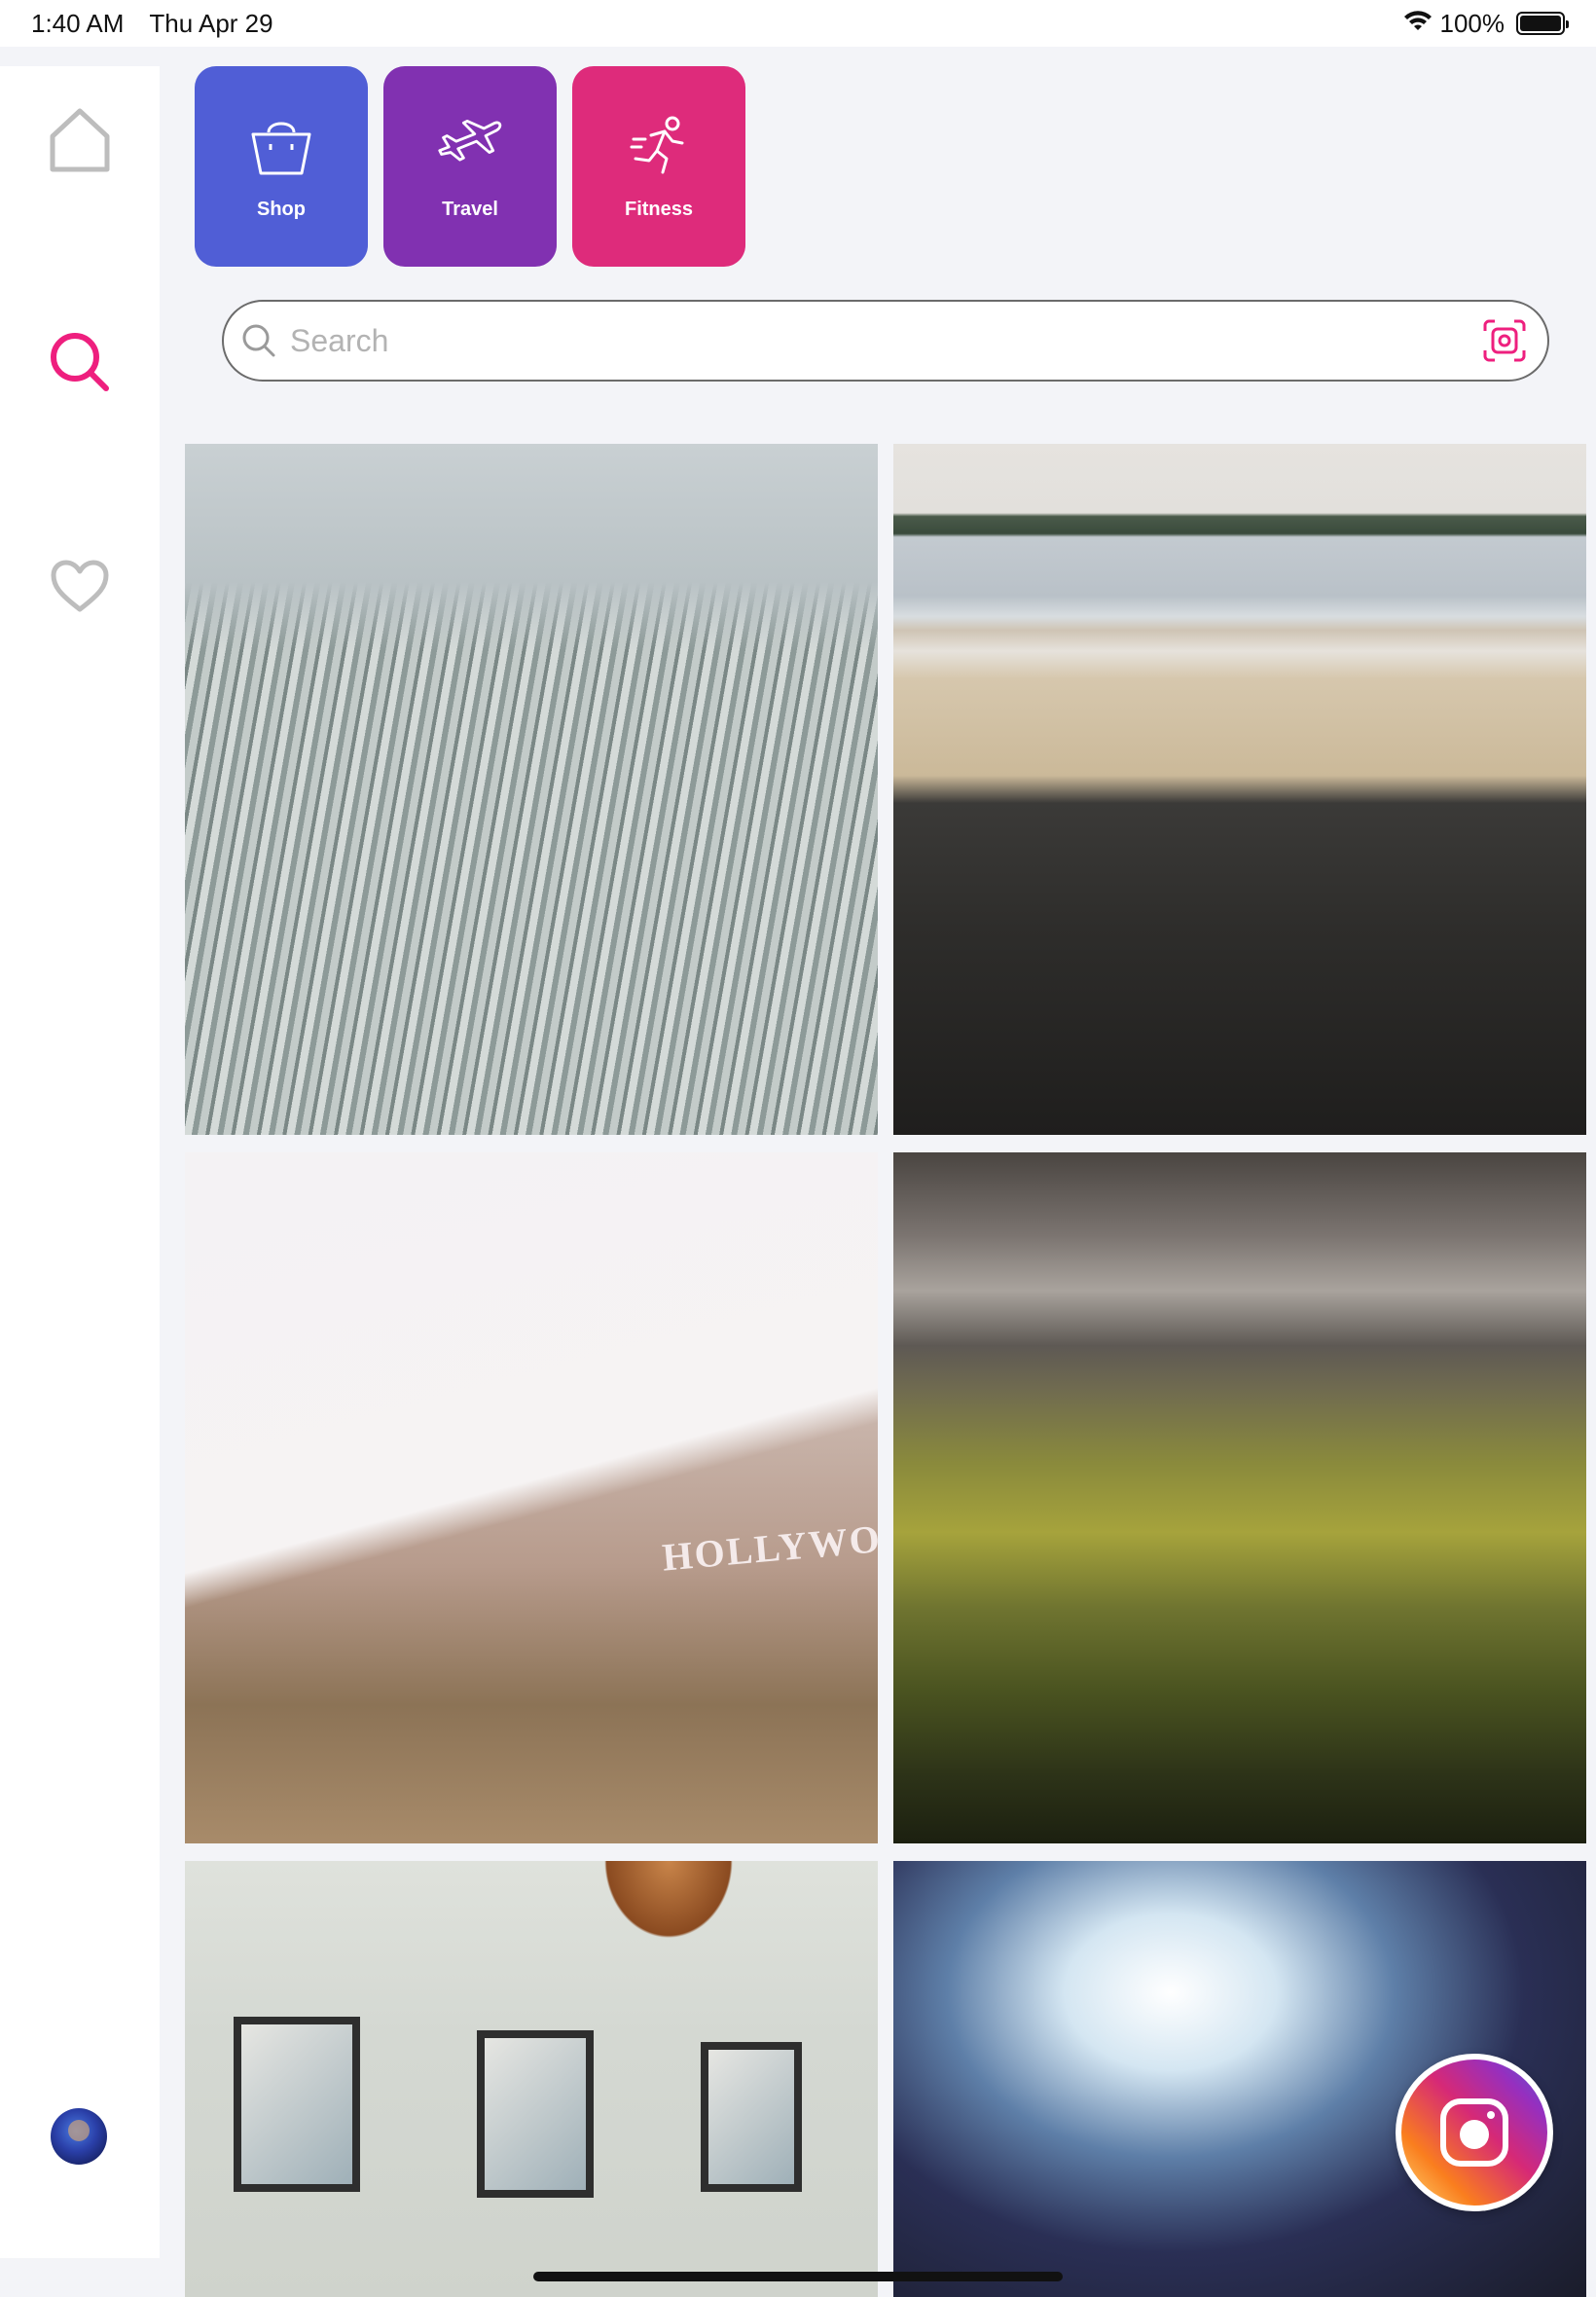 Image resolution: width=1596 pixels, height=2297 pixels. Describe the element at coordinates (531, 789) in the screenshot. I see `photo-snowy-forest` at that location.